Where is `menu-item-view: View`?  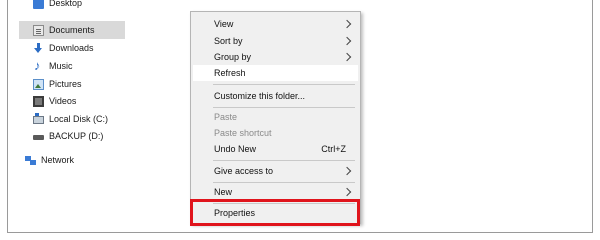
menu-item-view: View is located at coordinates (275, 24).